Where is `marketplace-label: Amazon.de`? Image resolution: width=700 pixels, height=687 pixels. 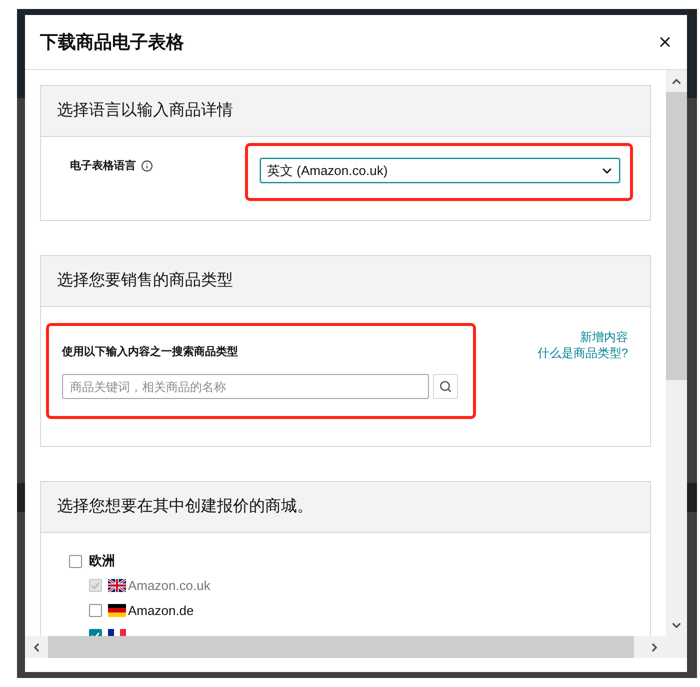 marketplace-label: Amazon.de is located at coordinates (161, 611).